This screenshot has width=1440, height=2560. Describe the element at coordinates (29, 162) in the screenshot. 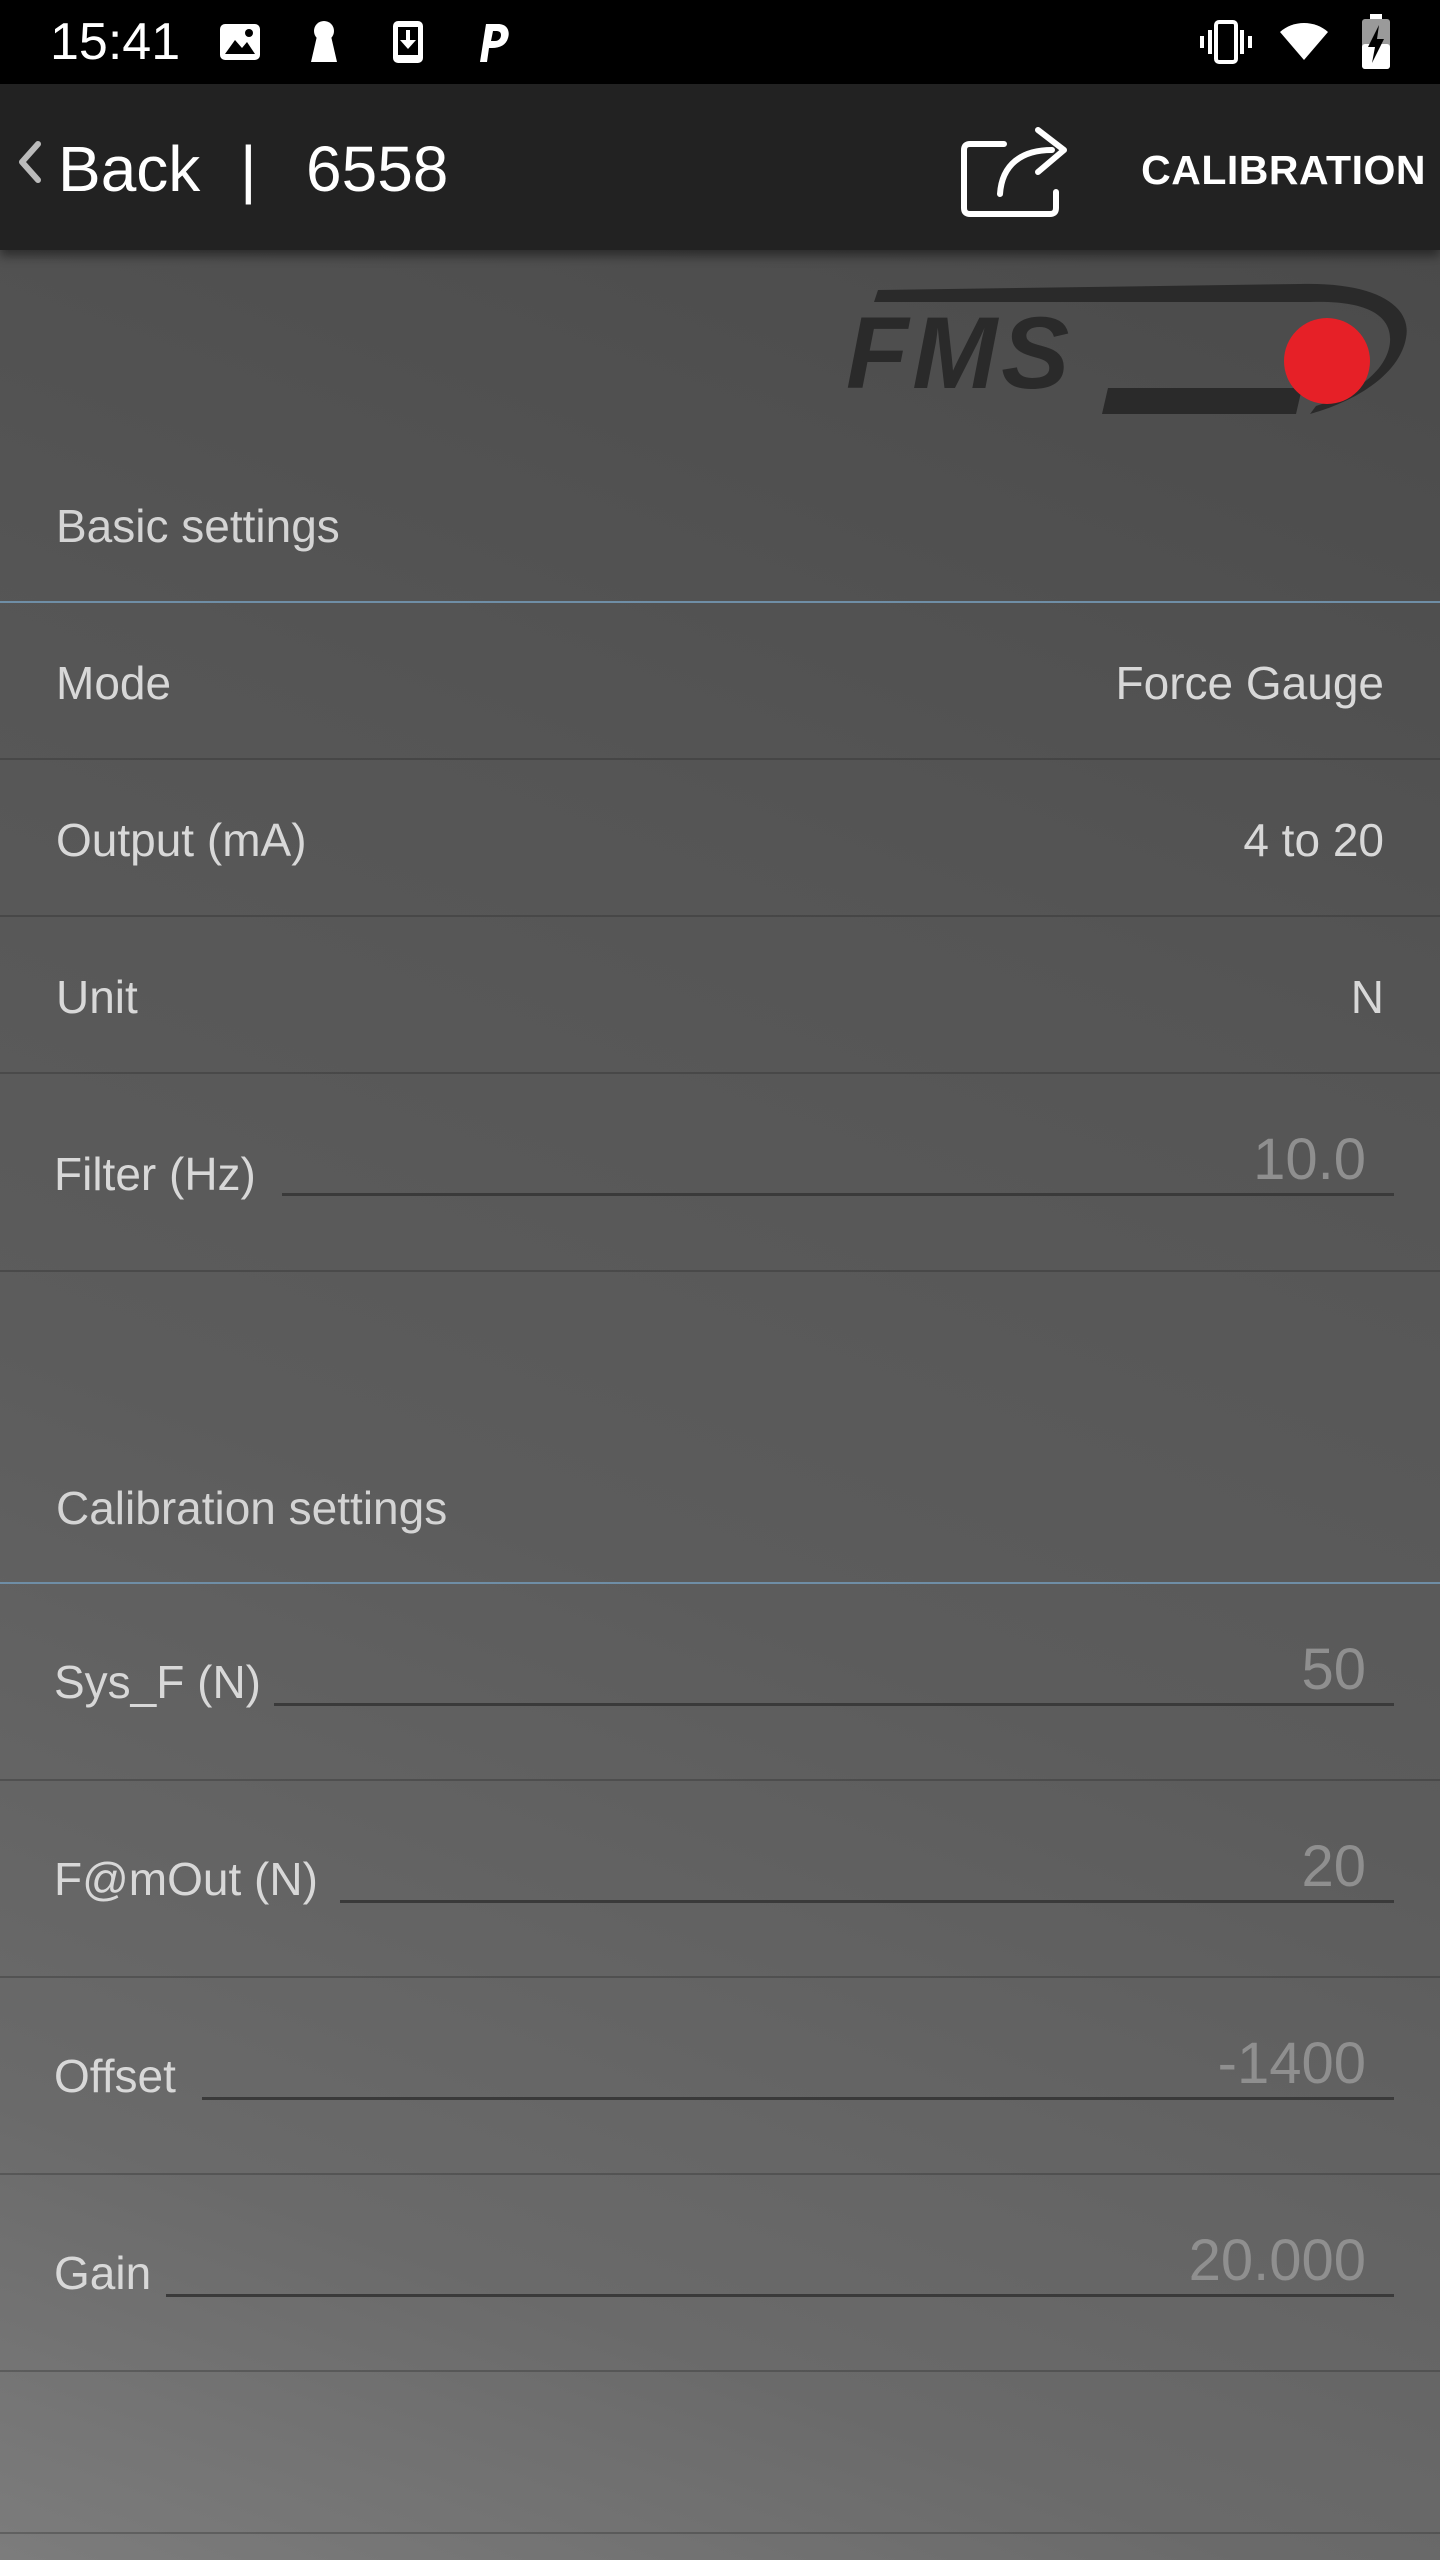

I see `back-chevron-icon` at that location.